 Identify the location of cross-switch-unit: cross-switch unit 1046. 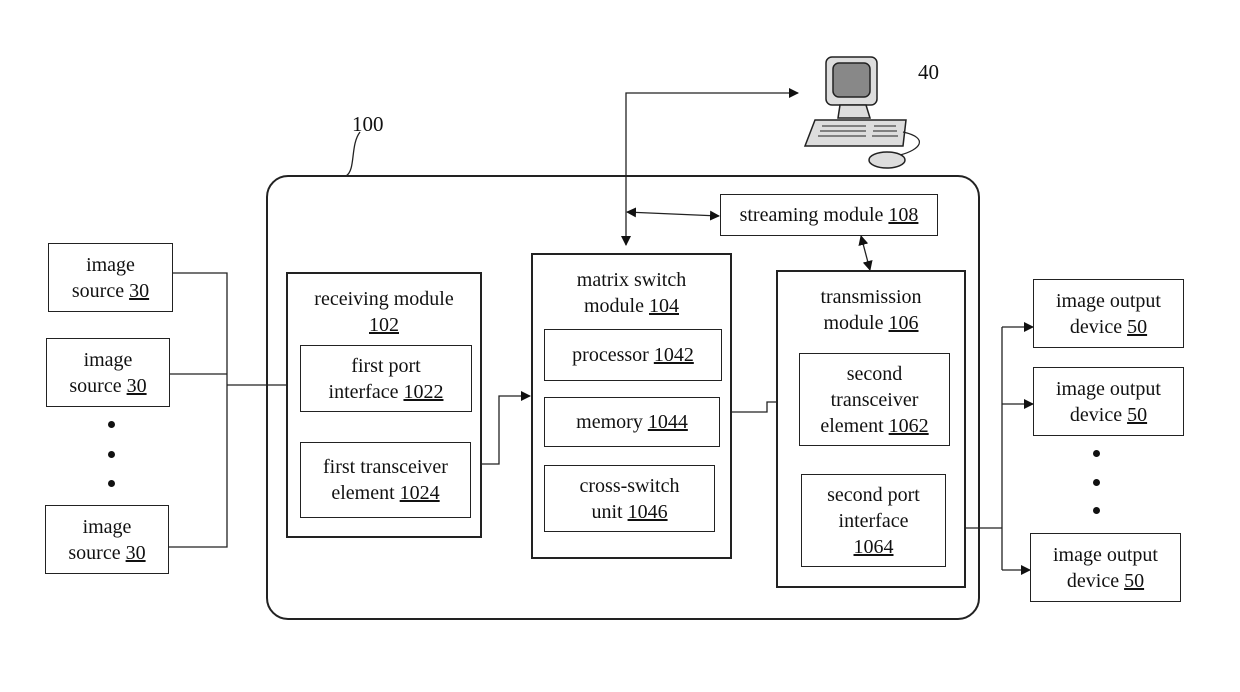
(629, 498).